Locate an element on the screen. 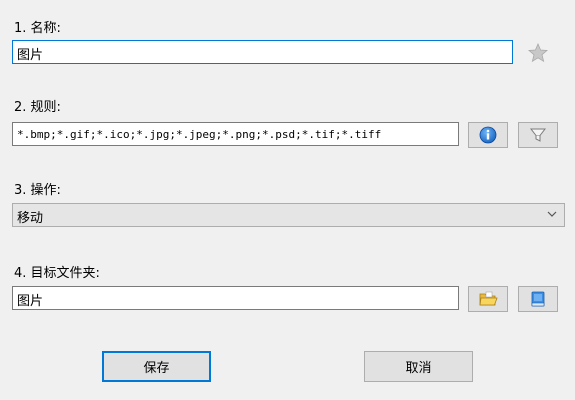  save-button-label: 保存 is located at coordinates (156, 368).